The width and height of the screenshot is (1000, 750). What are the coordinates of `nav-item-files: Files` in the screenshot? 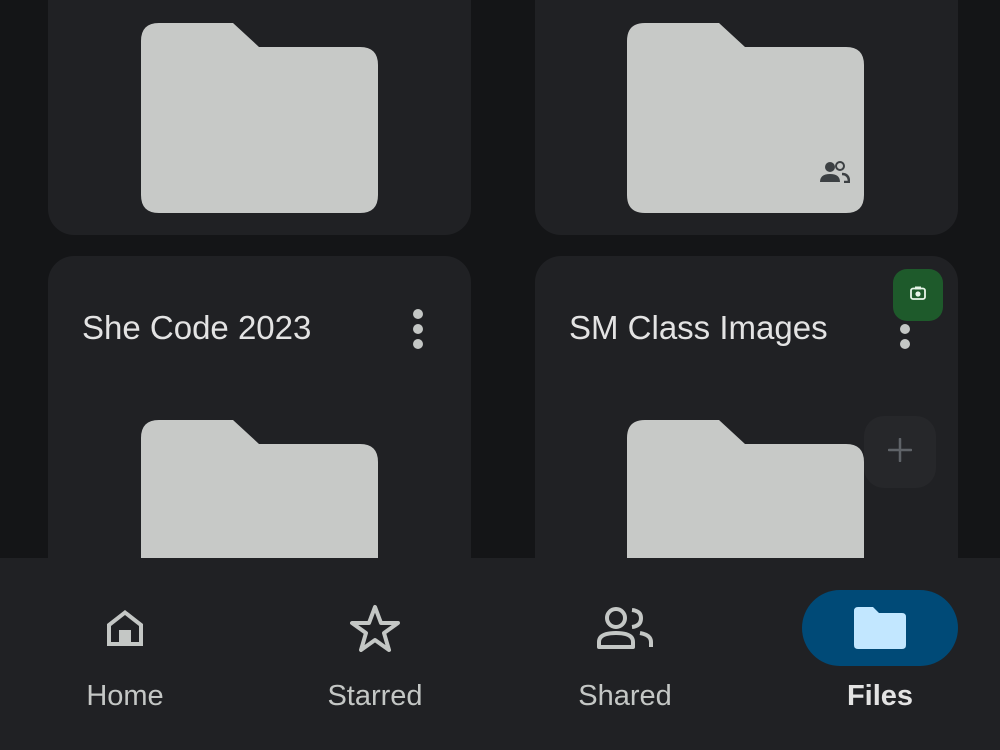 It's located at (877, 654).